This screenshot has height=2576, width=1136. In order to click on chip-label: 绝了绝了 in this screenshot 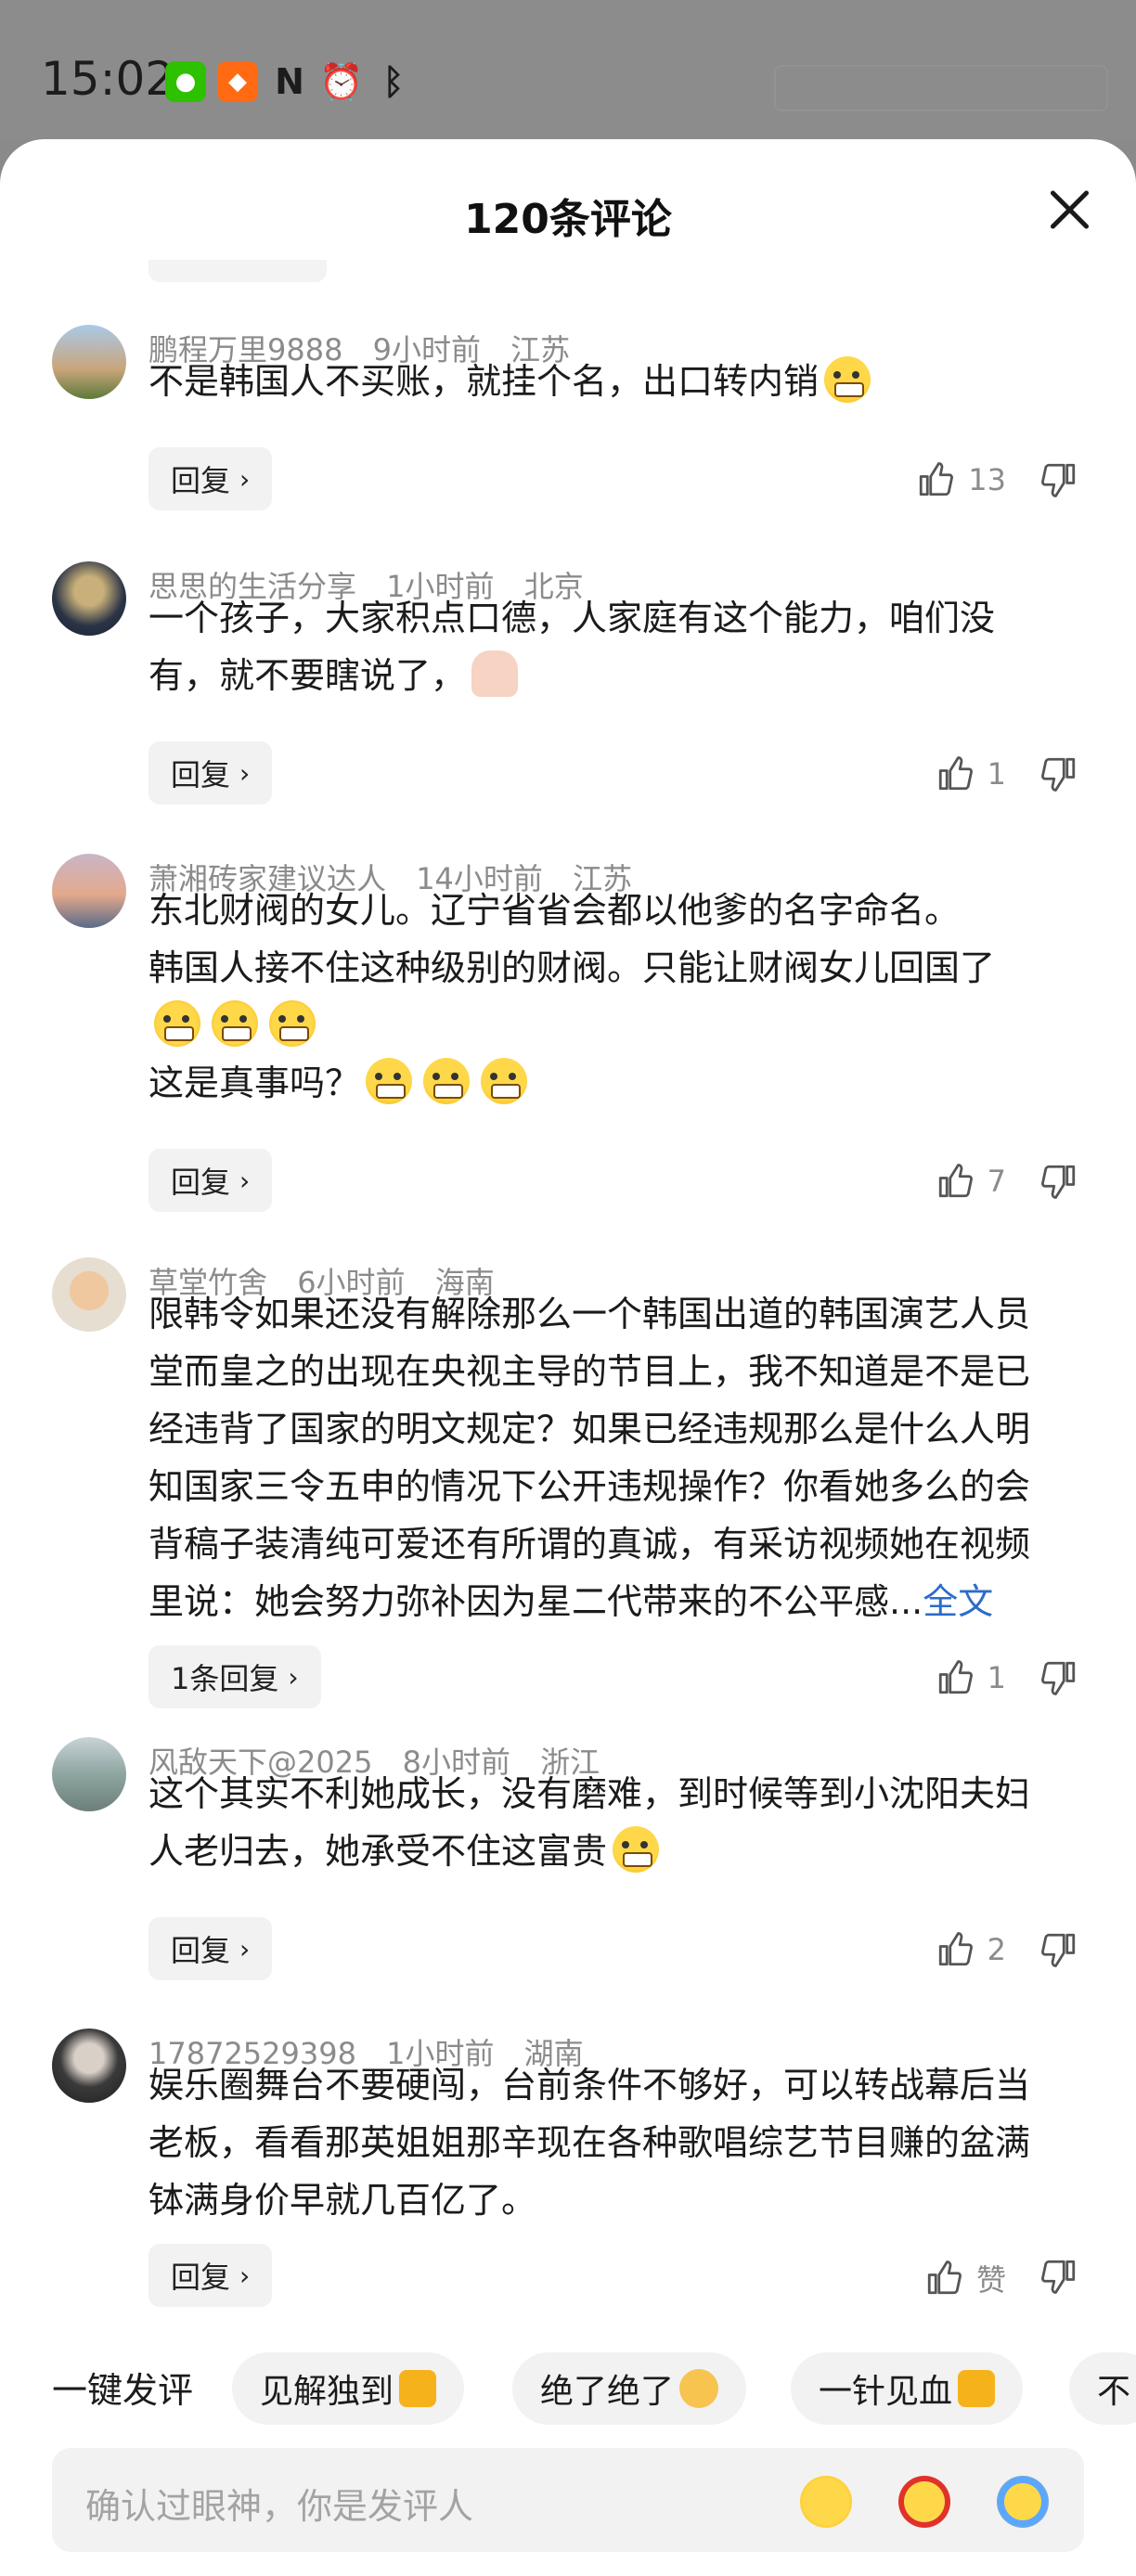, I will do `click(607, 2392)`.